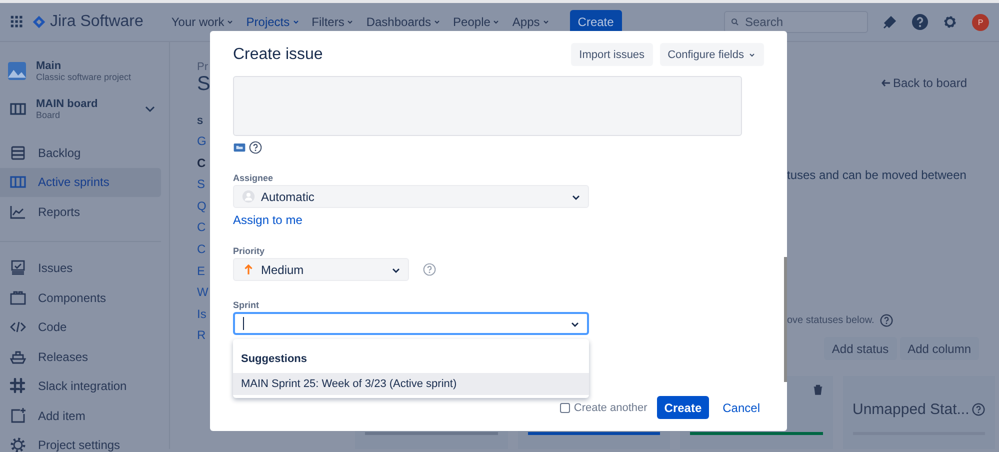  What do you see at coordinates (712, 54) in the screenshot?
I see `header-button: Configure fields` at bounding box center [712, 54].